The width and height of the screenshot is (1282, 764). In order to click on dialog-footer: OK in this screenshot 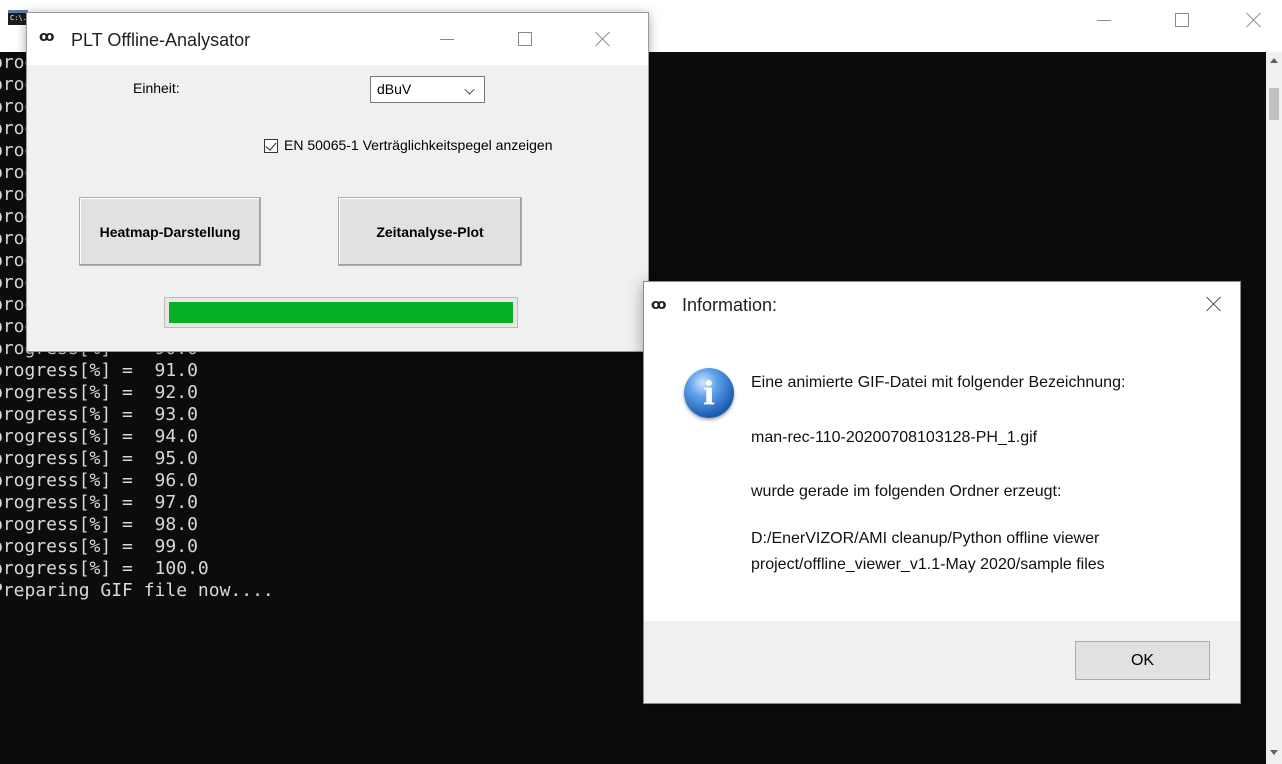, I will do `click(942, 662)`.